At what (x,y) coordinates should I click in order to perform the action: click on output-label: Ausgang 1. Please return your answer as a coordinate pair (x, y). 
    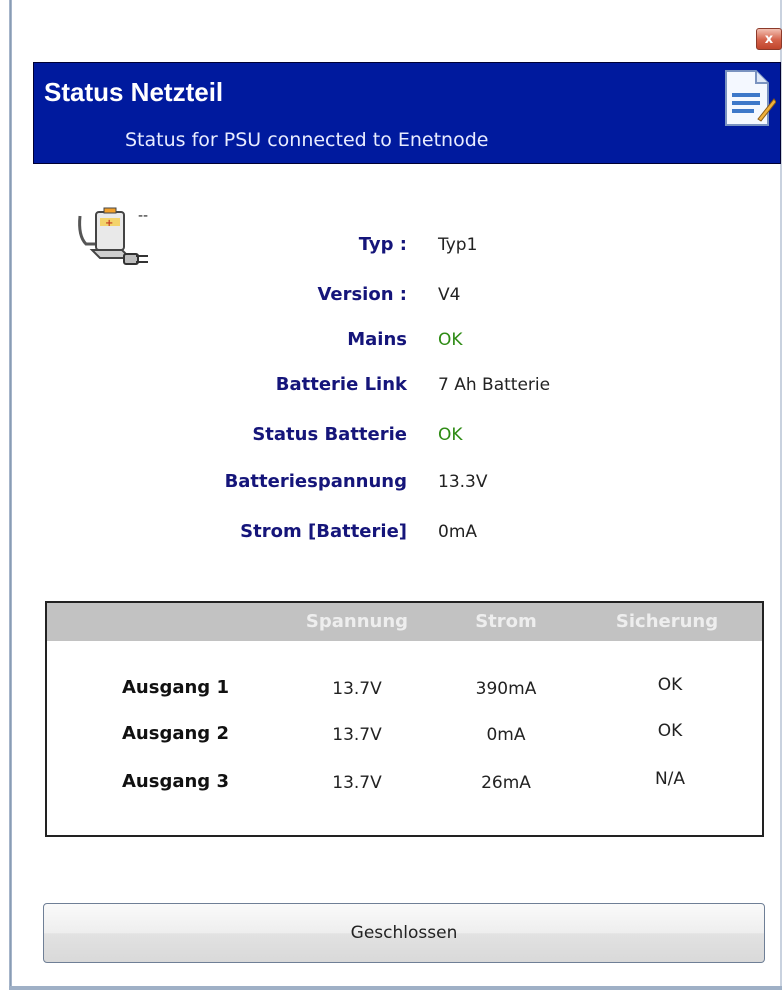
    Looking at the image, I should click on (175, 687).